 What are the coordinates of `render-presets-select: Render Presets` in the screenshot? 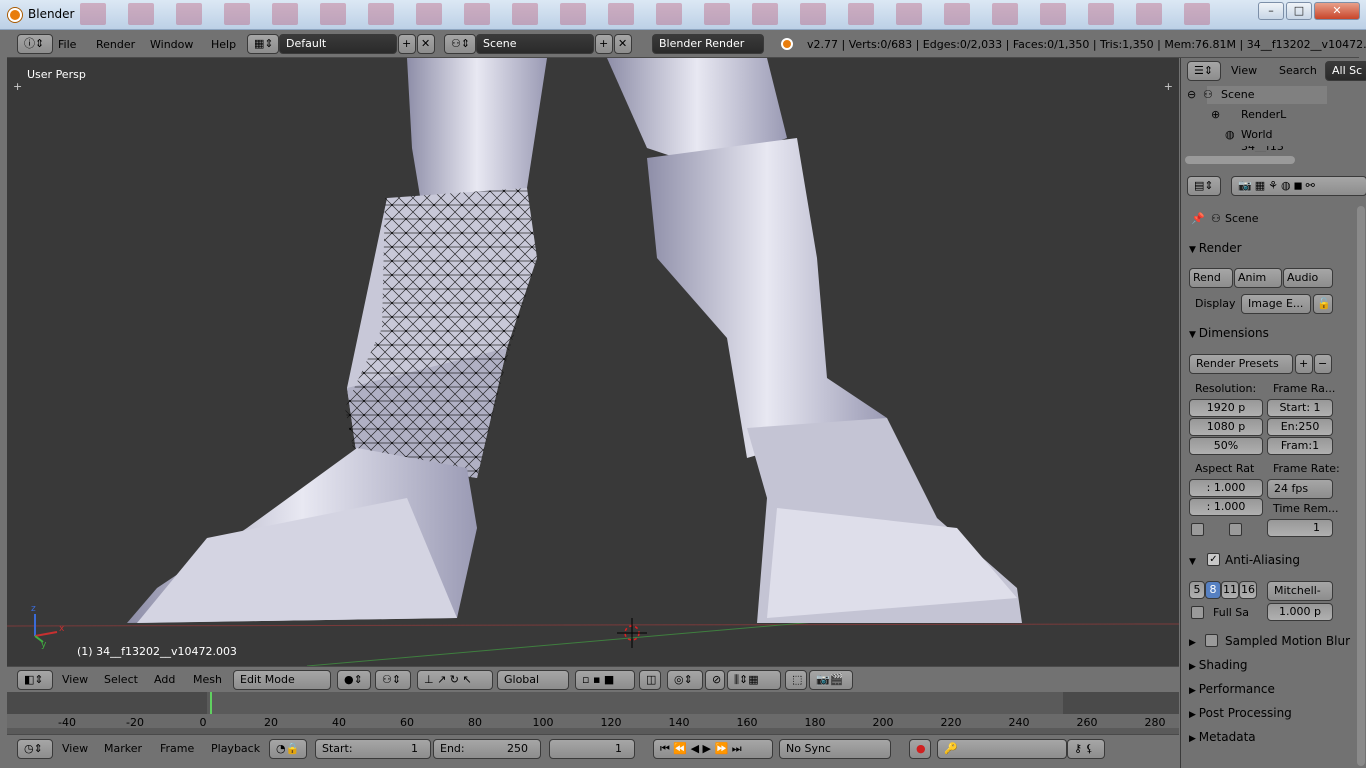 It's located at (1241, 364).